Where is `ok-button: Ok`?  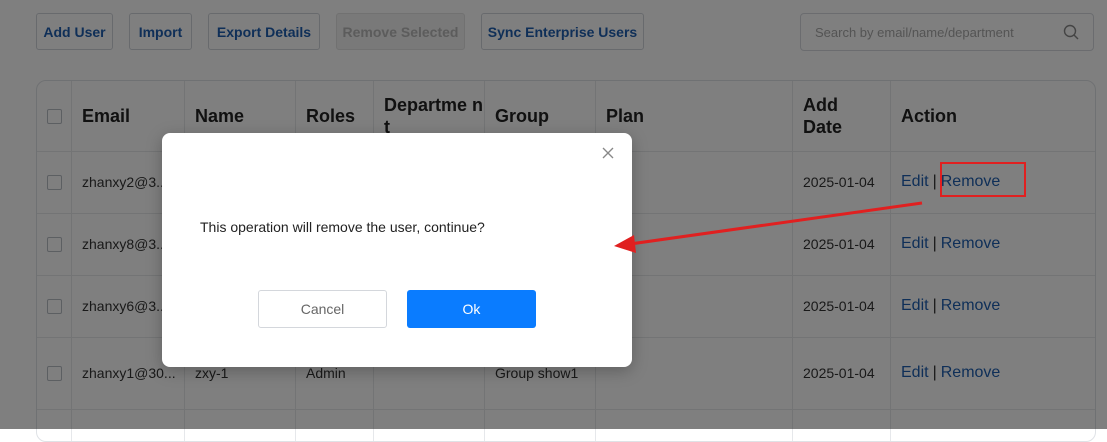 ok-button: Ok is located at coordinates (471, 309).